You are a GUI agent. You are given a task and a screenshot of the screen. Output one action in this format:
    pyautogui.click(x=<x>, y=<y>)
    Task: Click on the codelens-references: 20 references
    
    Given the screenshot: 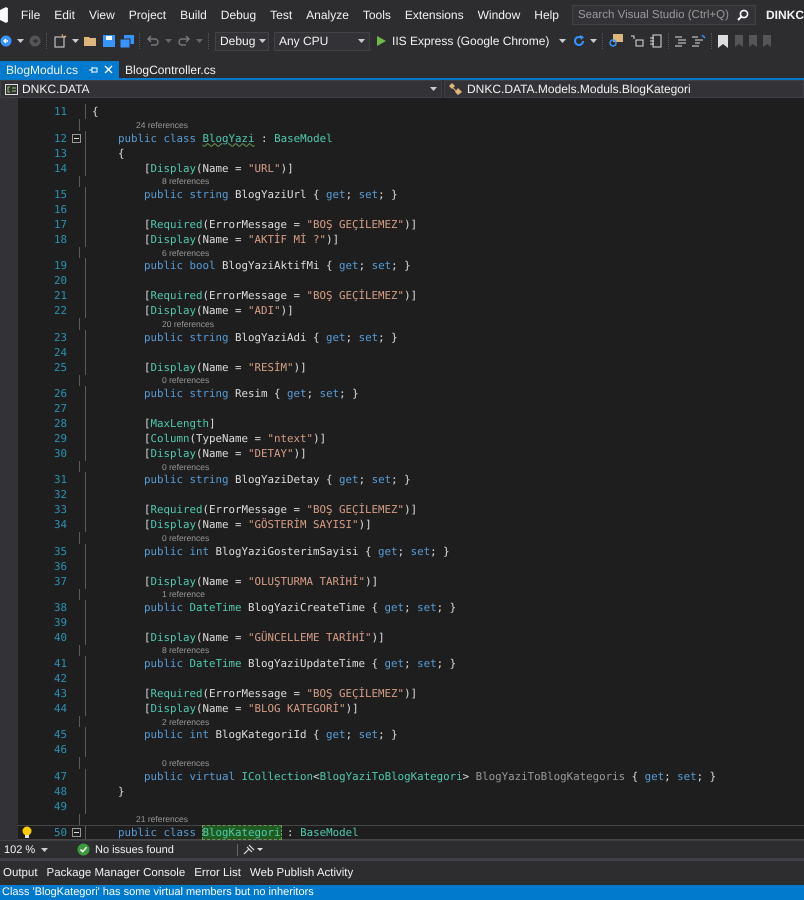 What is the action you would take?
    pyautogui.click(x=188, y=323)
    